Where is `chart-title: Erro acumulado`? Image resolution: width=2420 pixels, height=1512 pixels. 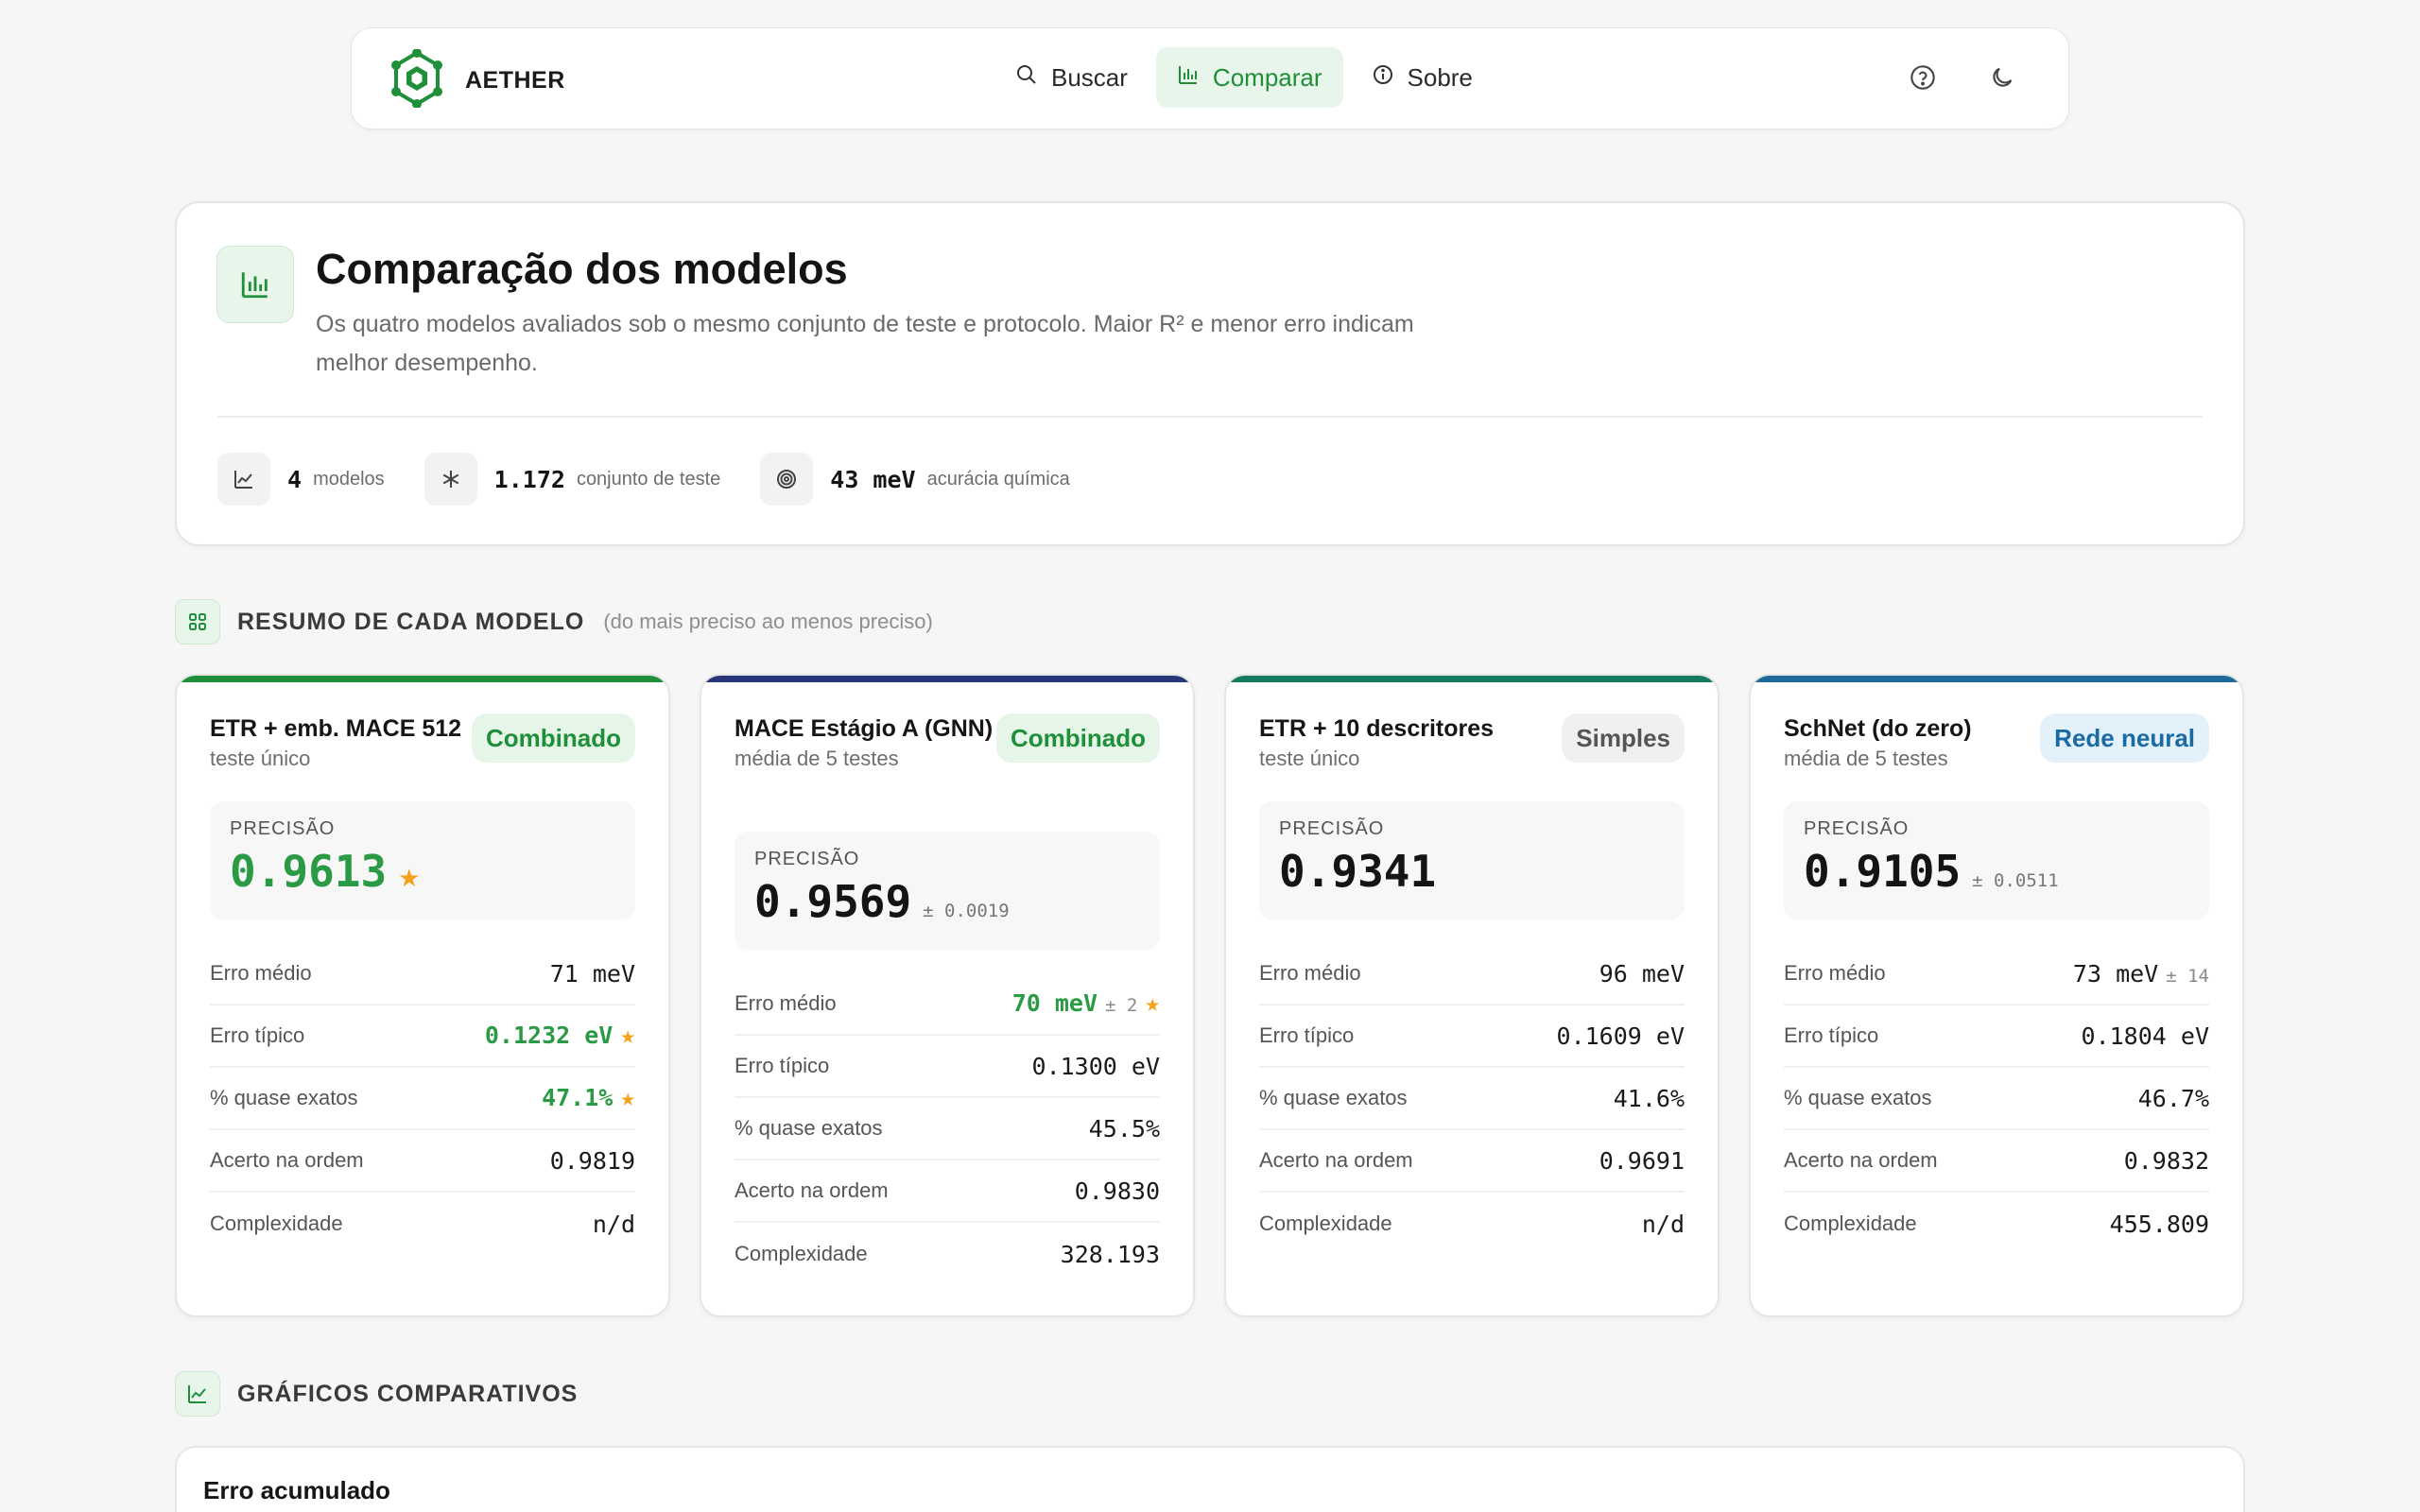
chart-title: Erro acumulado is located at coordinates (296, 1490).